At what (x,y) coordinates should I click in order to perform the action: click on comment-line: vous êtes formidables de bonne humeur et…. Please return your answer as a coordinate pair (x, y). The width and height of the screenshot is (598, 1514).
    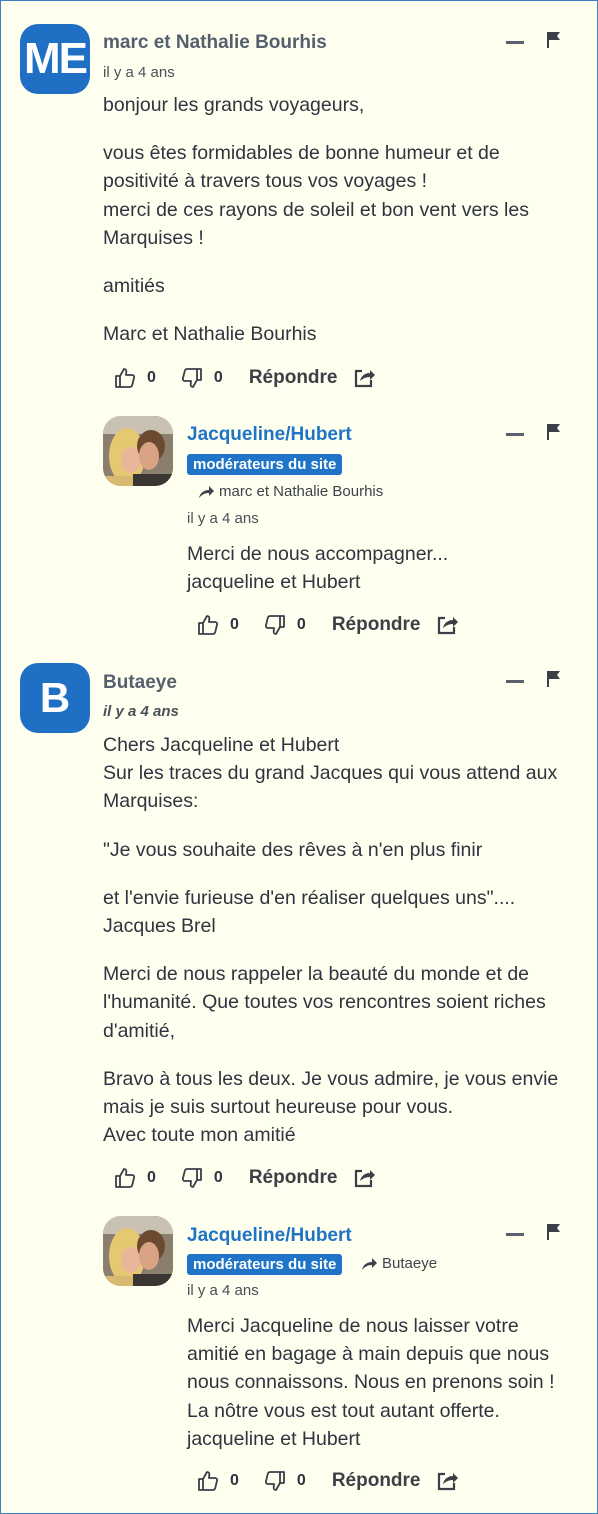
    Looking at the image, I should click on (301, 153).